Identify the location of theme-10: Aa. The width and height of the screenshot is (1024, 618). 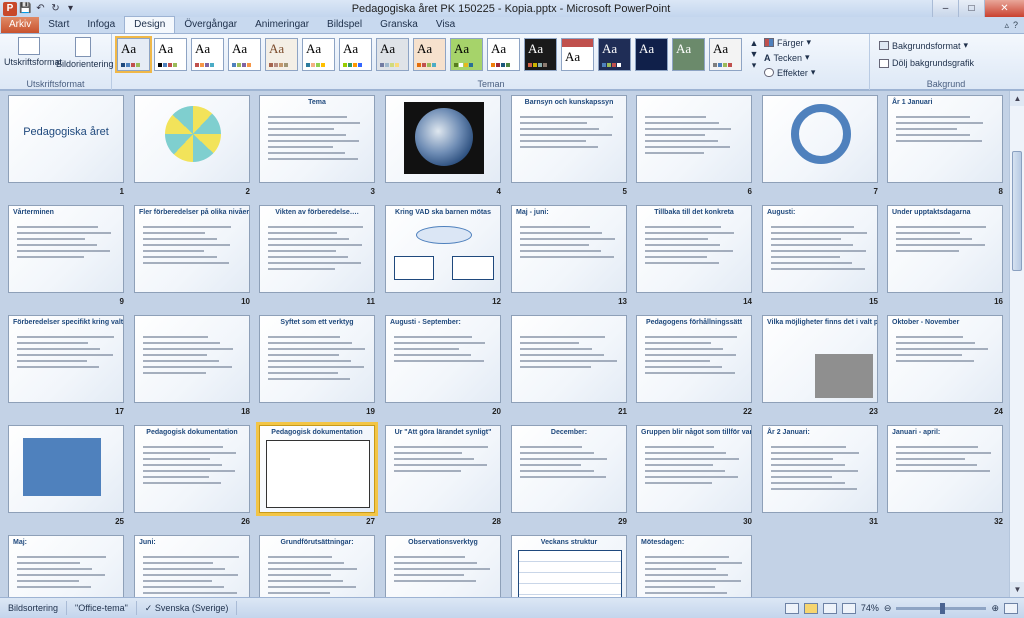
(466, 54).